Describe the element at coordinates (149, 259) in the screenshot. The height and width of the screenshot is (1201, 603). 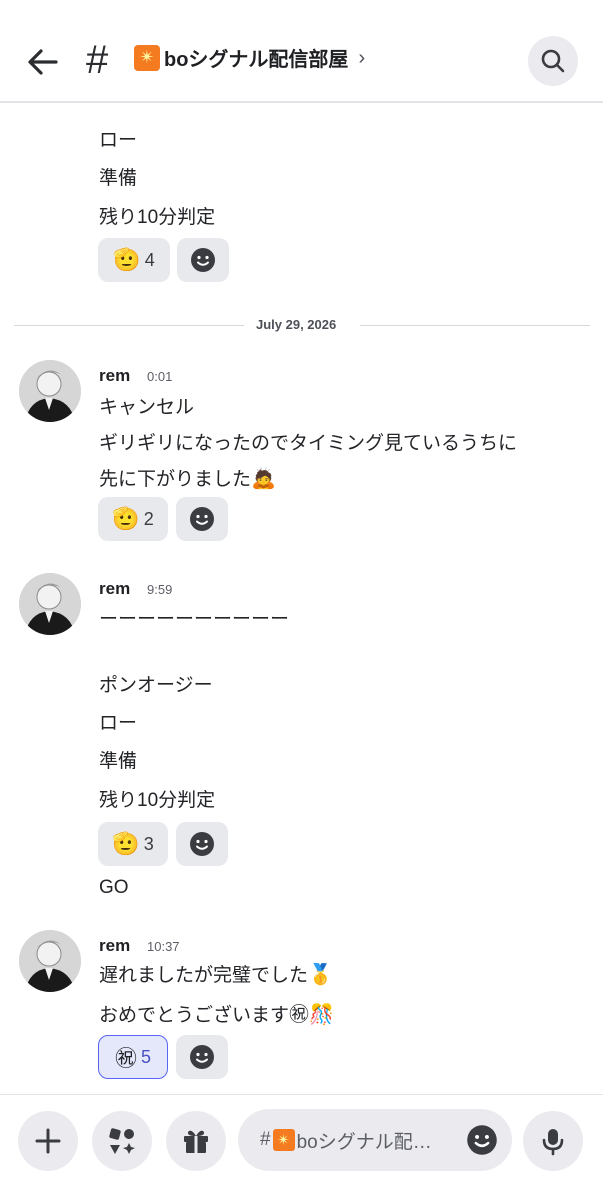
I see `reaction-count: 4` at that location.